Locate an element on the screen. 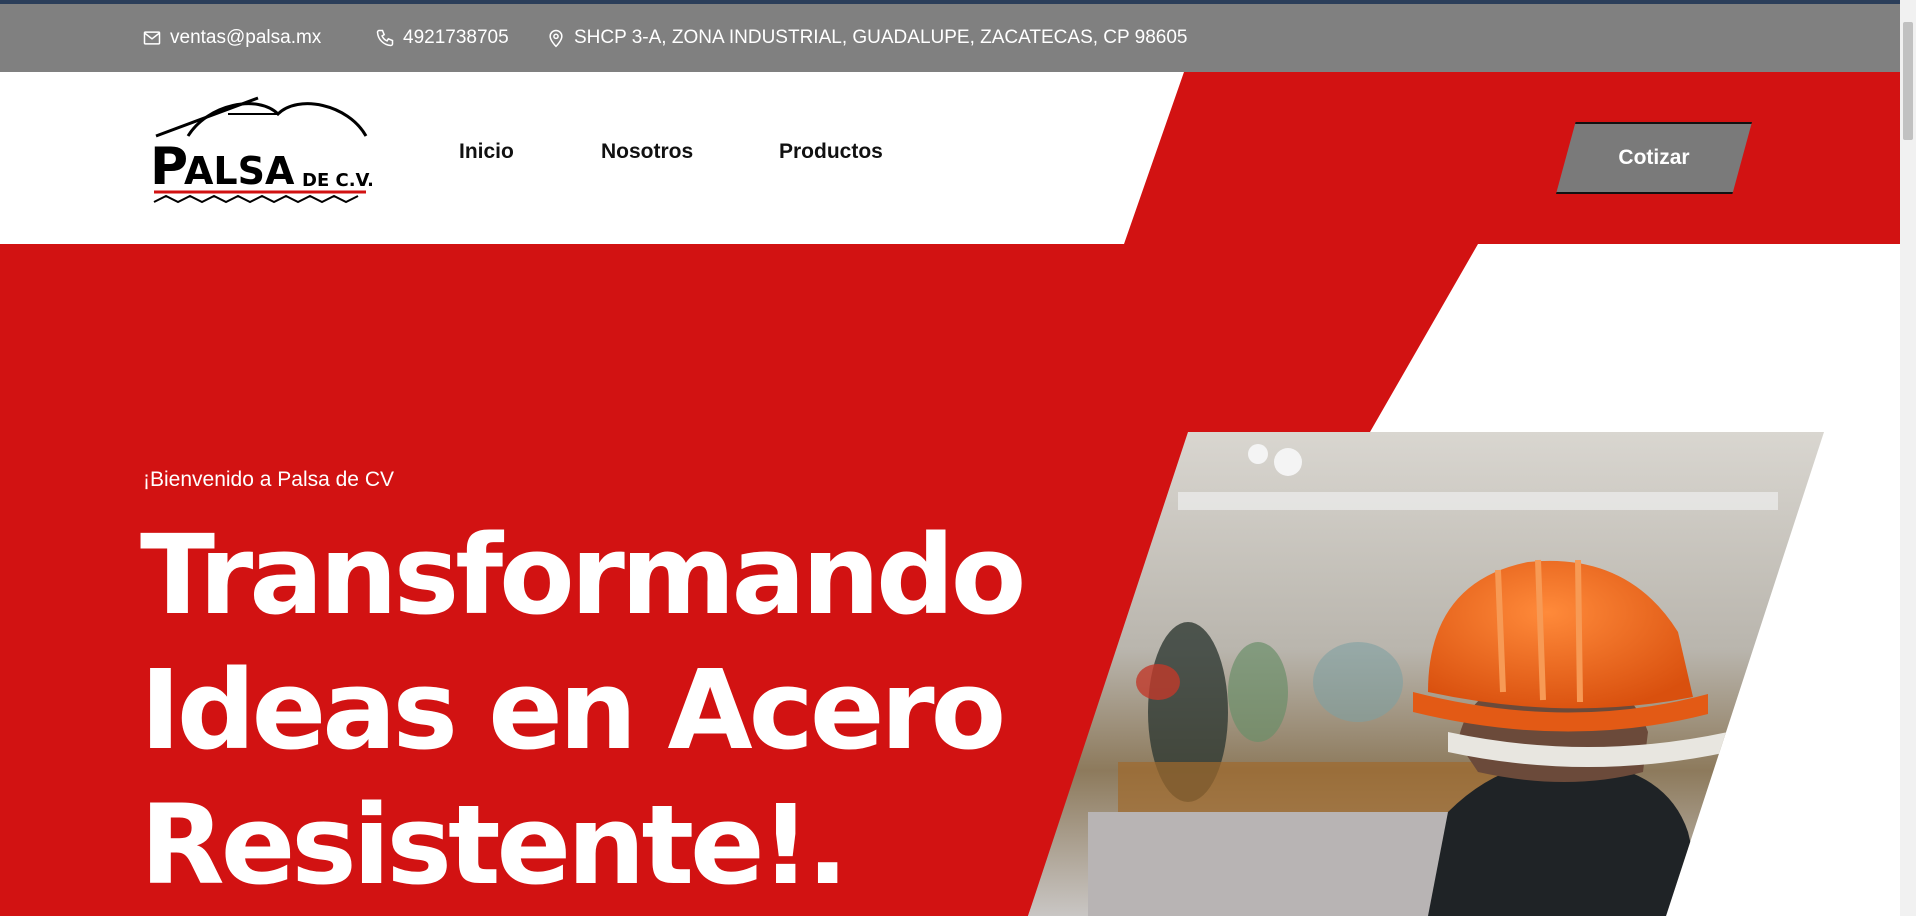 This screenshot has height=916, width=1916. hero-title-line-1: Transformando is located at coordinates (583, 575).